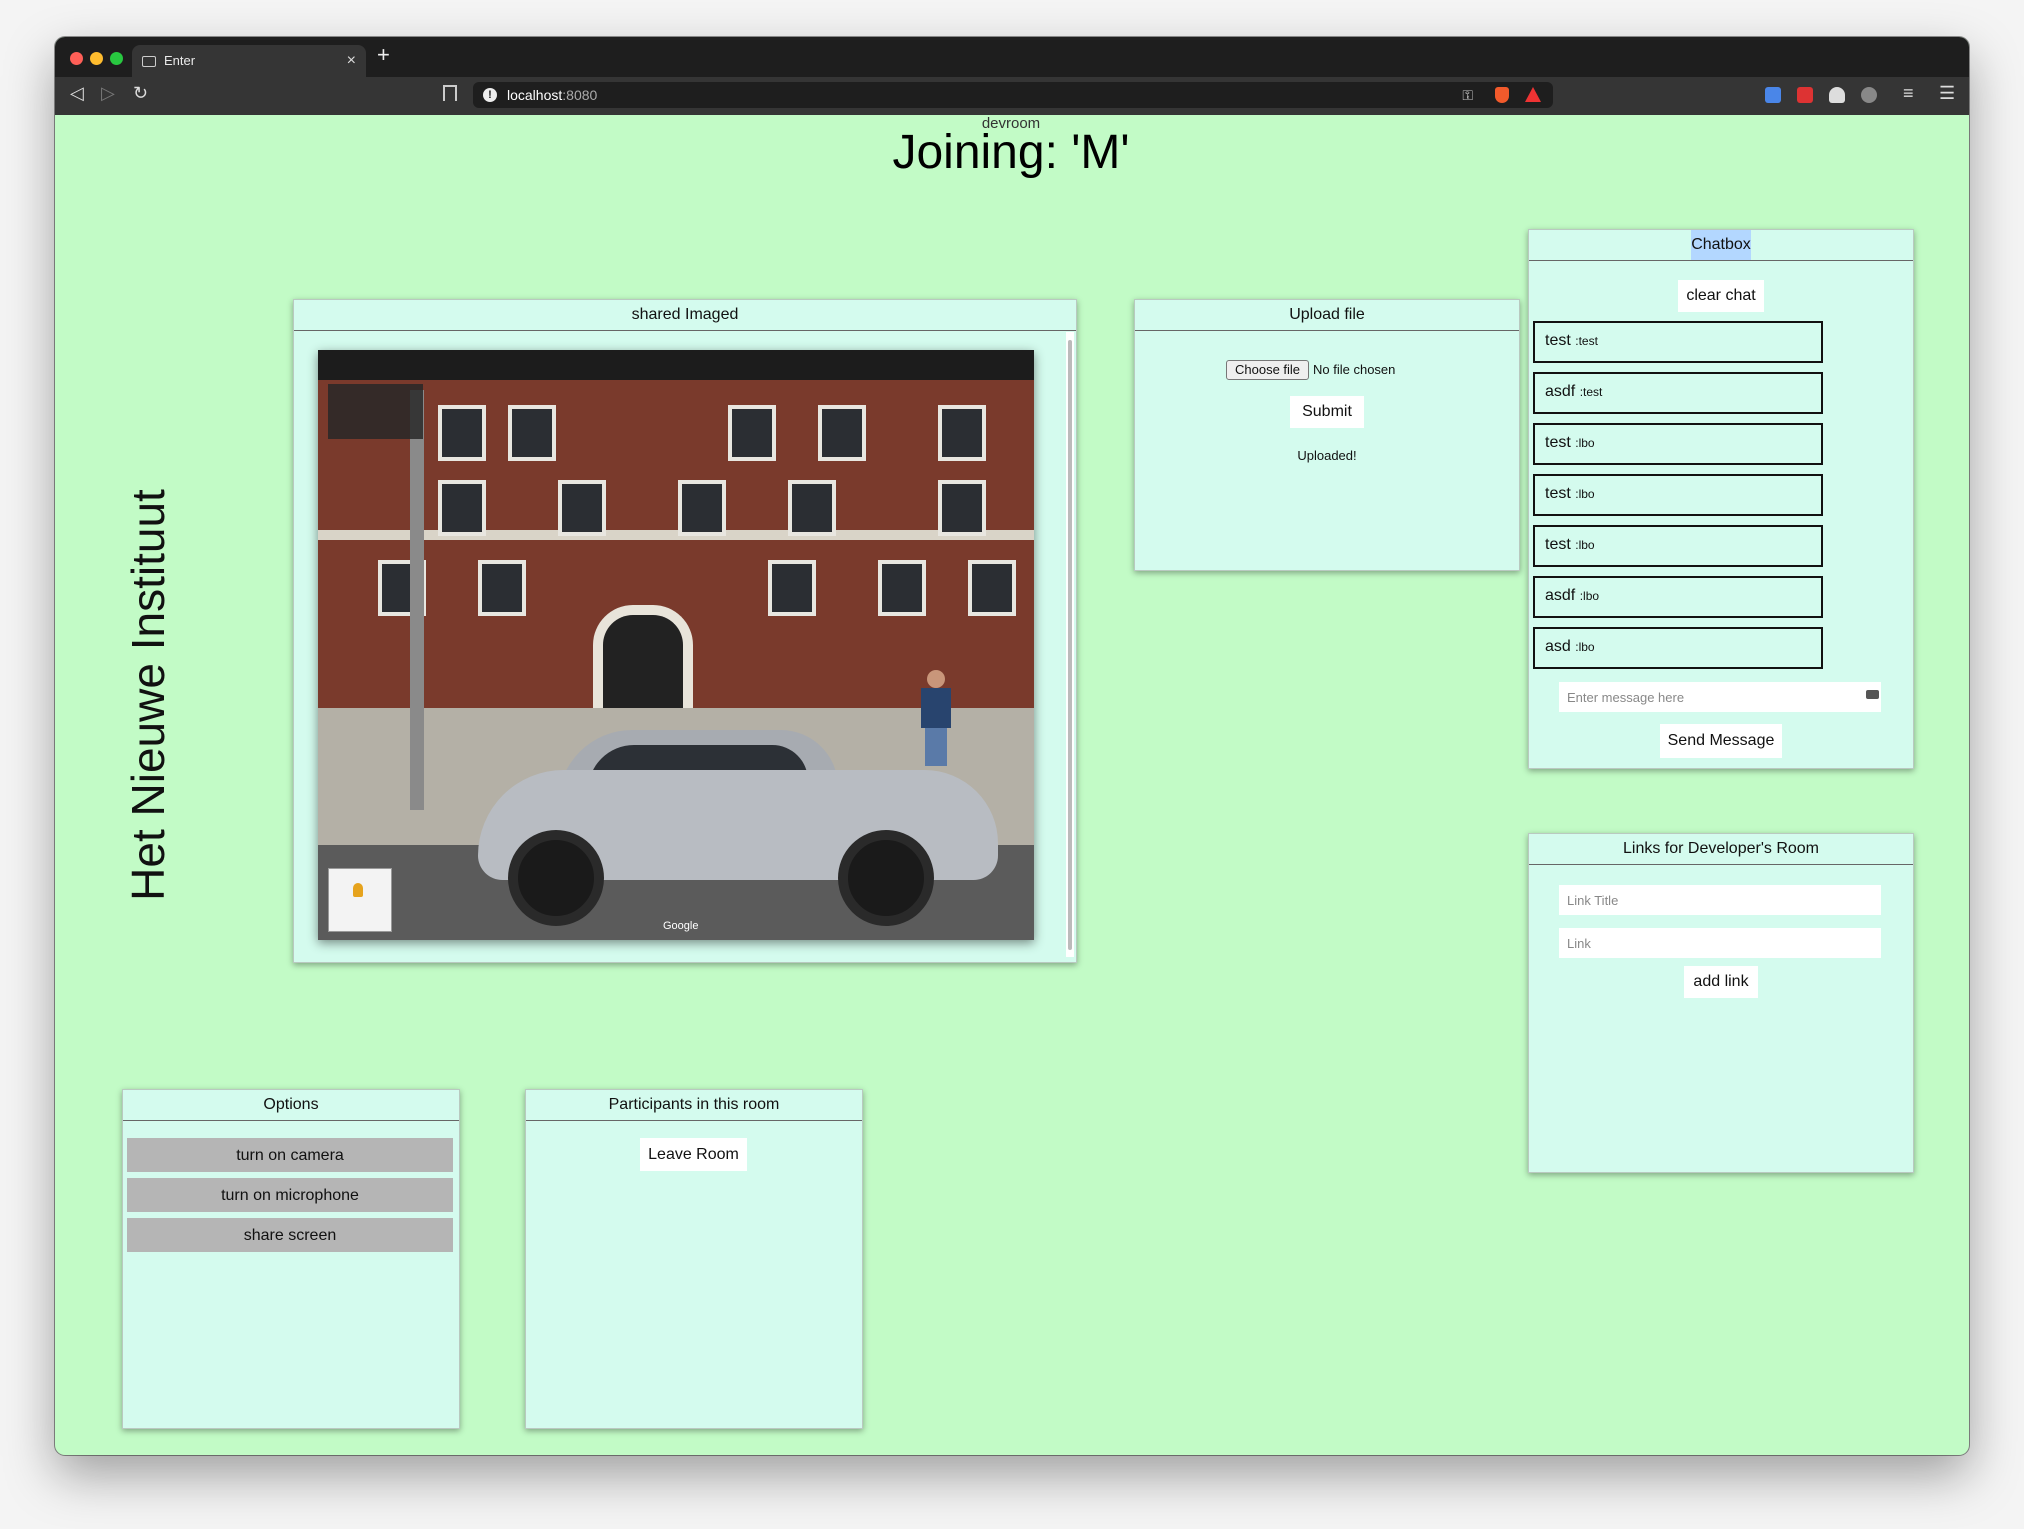  What do you see at coordinates (552, 95) in the screenshot?
I see `url-text: localhost:8080` at bounding box center [552, 95].